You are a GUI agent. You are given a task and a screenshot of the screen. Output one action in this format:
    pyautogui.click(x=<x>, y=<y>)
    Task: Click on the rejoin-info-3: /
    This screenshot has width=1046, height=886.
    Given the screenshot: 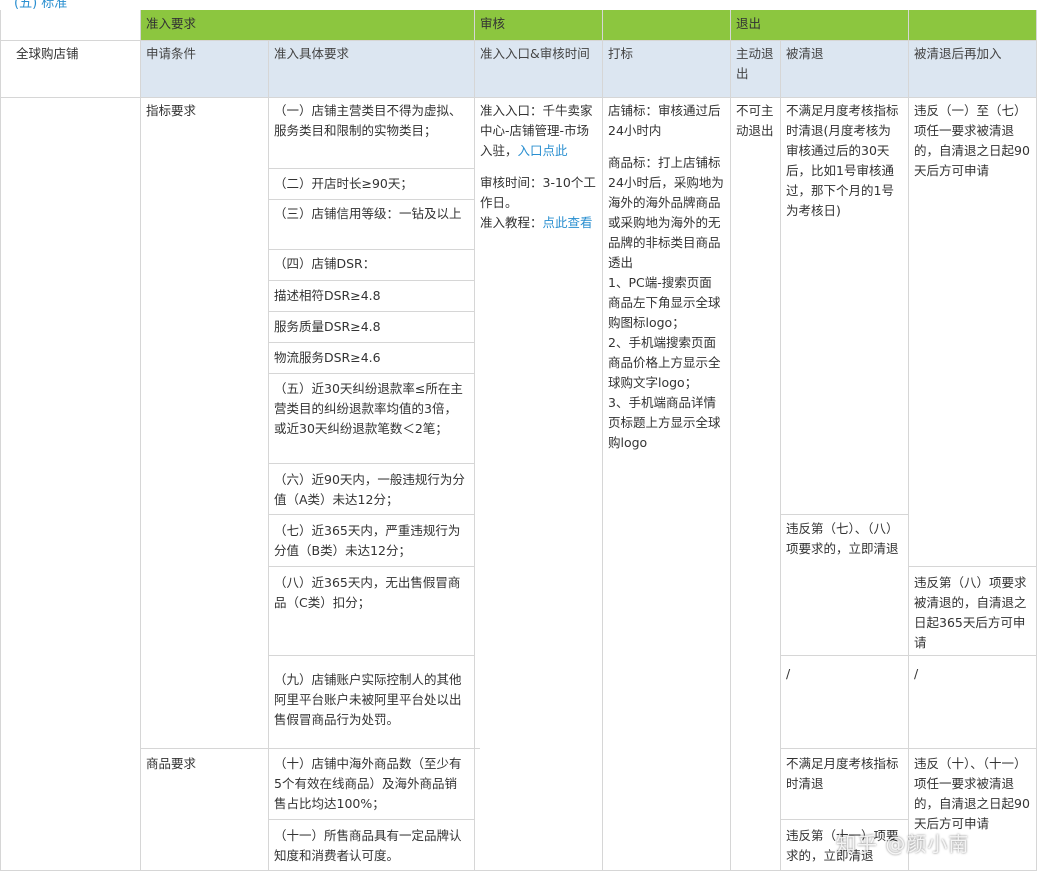 What is the action you would take?
    pyautogui.click(x=916, y=673)
    